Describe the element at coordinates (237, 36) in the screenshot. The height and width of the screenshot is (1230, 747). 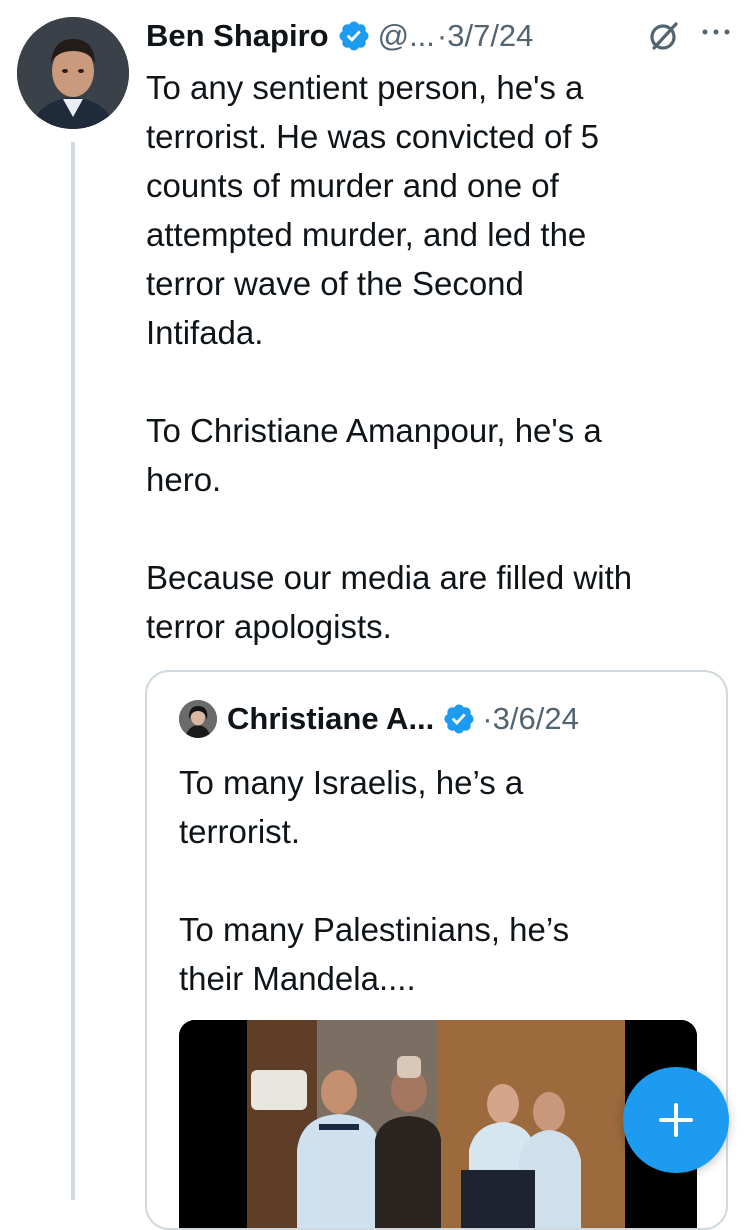
I see `author-name: Ben Shapiro` at that location.